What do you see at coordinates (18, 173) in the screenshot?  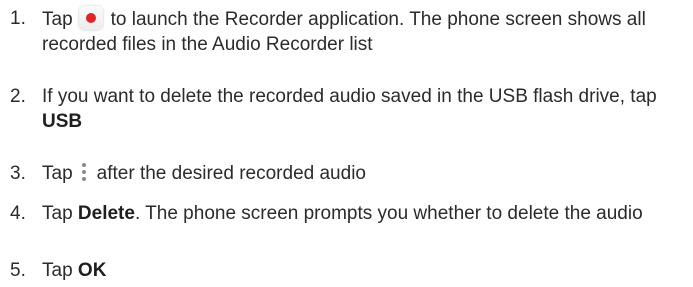 I see `step-number: 3.` at bounding box center [18, 173].